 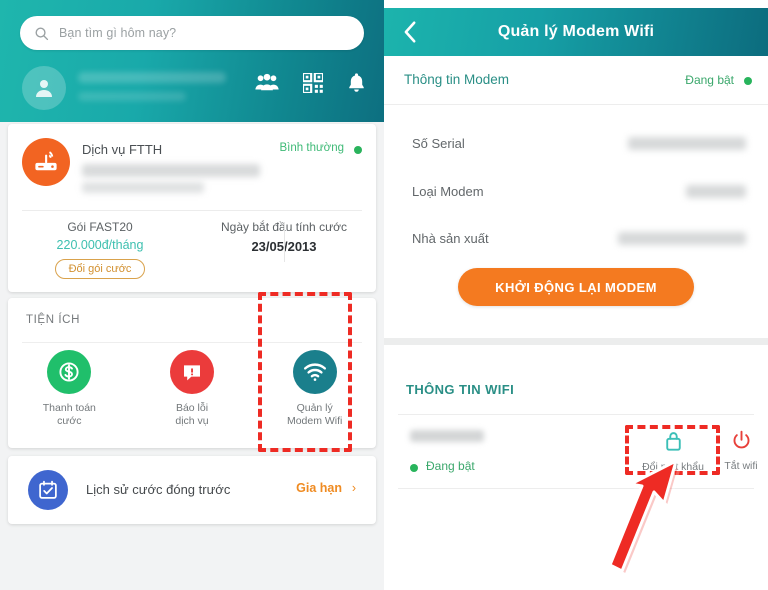 I want to click on power-icon, so click(x=741, y=442).